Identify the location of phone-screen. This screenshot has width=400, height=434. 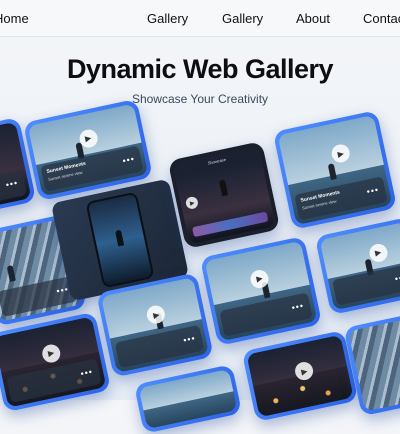
(120, 240).